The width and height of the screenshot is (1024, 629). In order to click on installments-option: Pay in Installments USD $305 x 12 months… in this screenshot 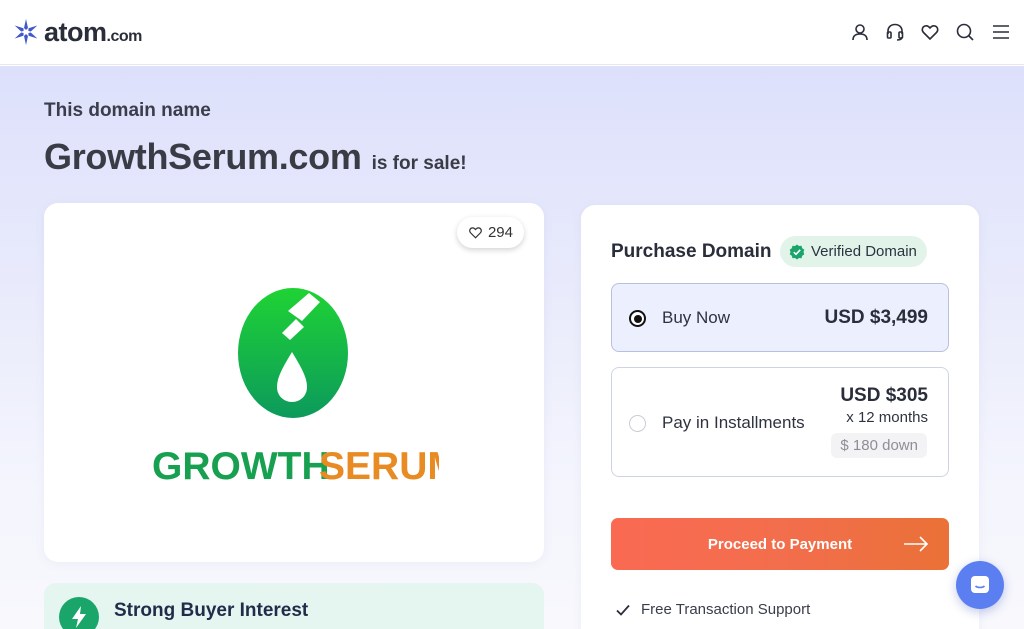, I will do `click(780, 422)`.